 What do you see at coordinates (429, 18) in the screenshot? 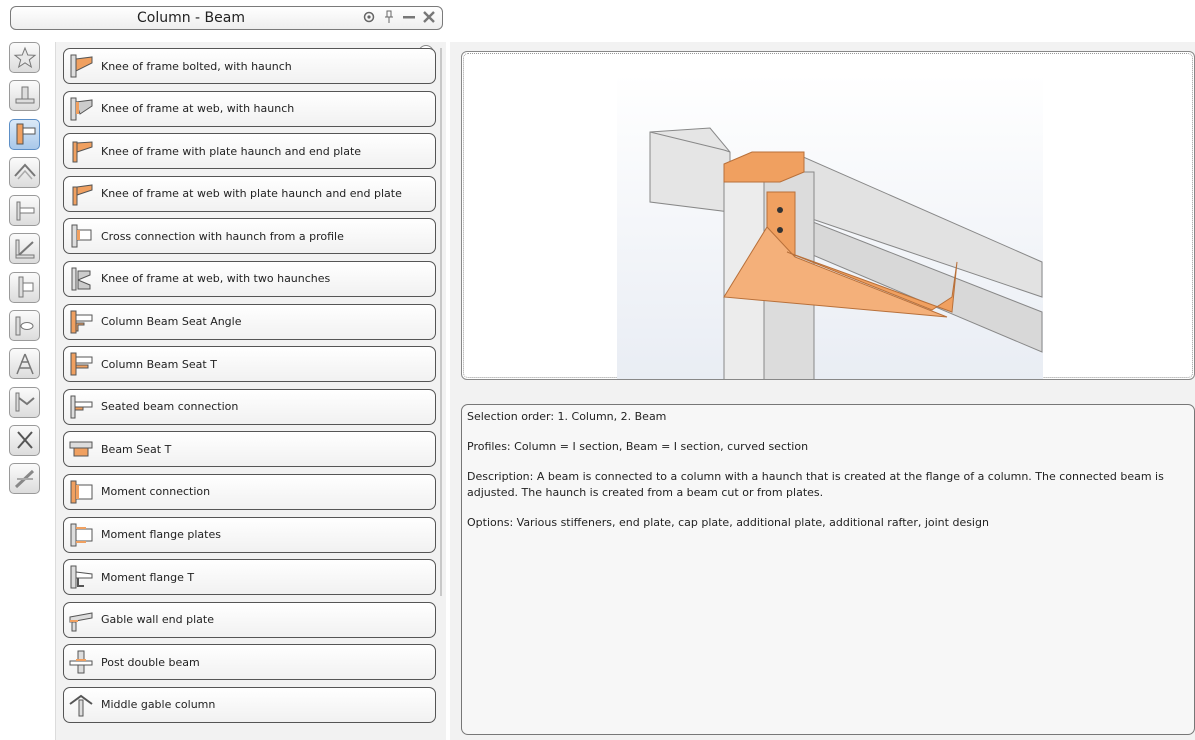
I see `close-icon` at bounding box center [429, 18].